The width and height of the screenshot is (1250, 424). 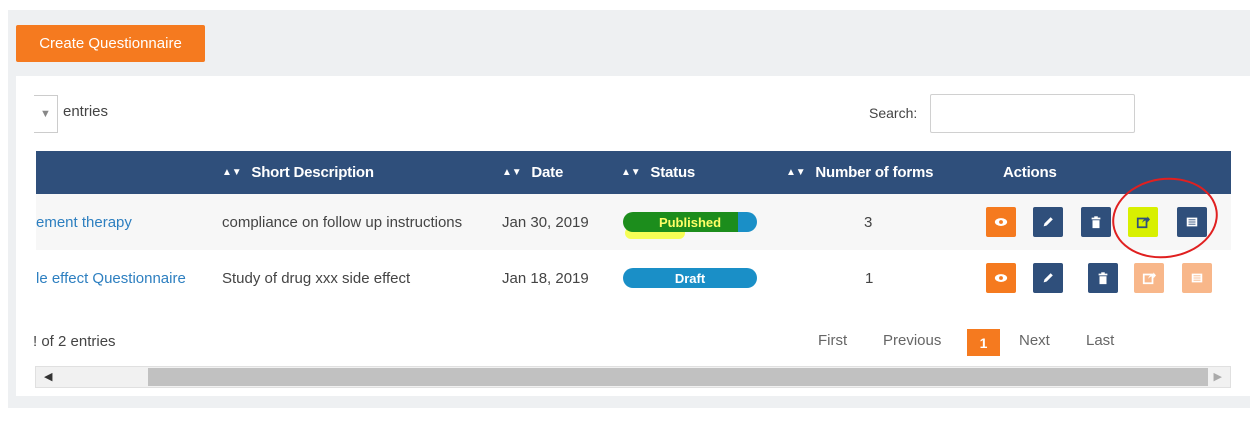 I want to click on status-badge: Published, so click(x=690, y=222).